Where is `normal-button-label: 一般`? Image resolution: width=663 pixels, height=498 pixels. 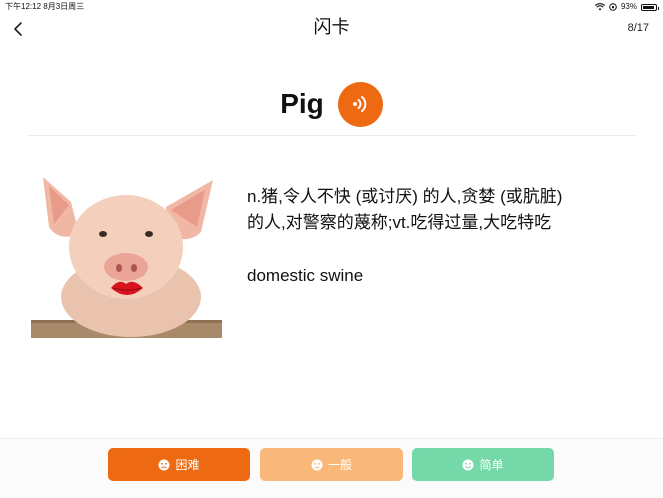 normal-button-label: 一般 is located at coordinates (339, 465).